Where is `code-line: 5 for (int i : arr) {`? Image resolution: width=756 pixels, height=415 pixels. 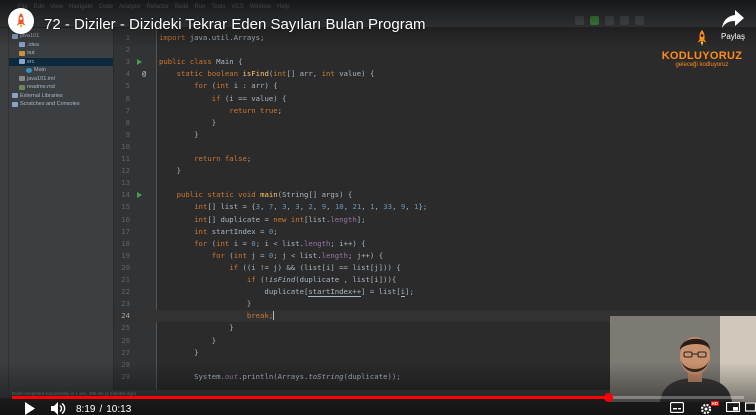 code-line: 5 for (int i : arr) { is located at coordinates (435, 86).